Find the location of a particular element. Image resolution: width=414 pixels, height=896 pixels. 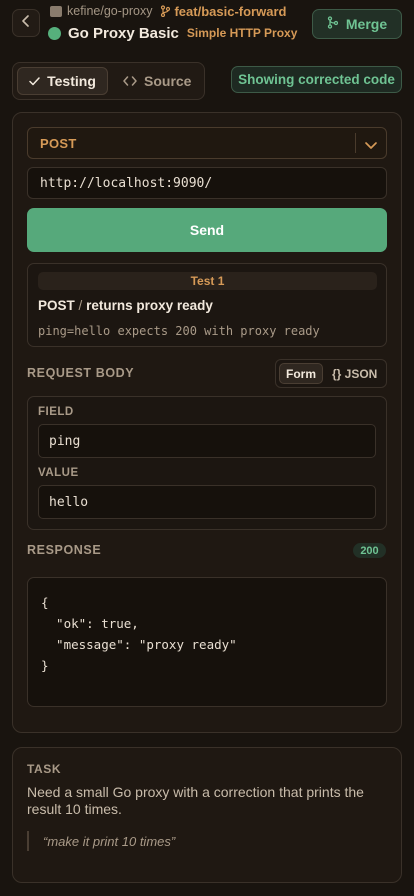

view-tabs: Testing Source is located at coordinates (108, 81).